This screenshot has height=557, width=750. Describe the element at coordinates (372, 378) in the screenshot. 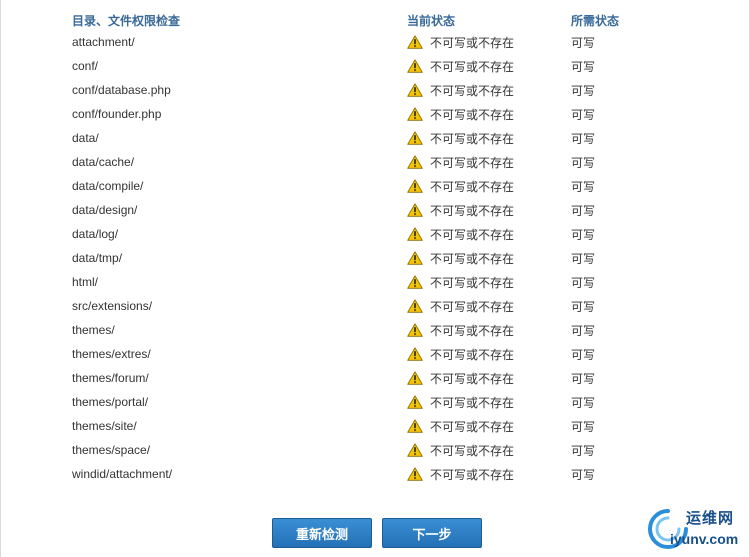

I see `table-row: themes/forum/ 不可写或不存在 可写` at that location.